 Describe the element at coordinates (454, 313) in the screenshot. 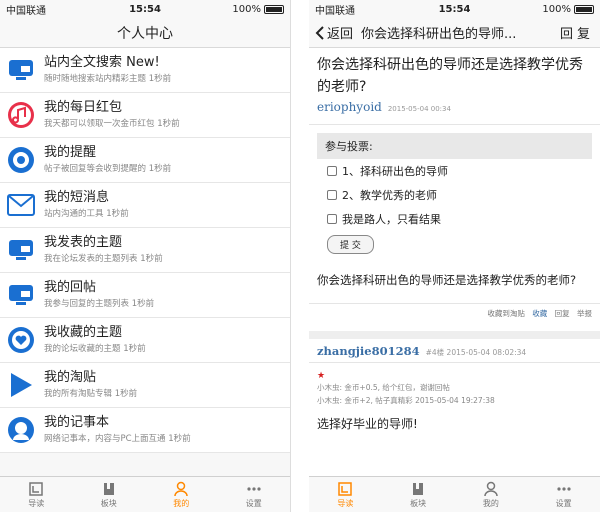

I see `post-actions: 收藏到淘贴 收藏 回复 举报` at that location.